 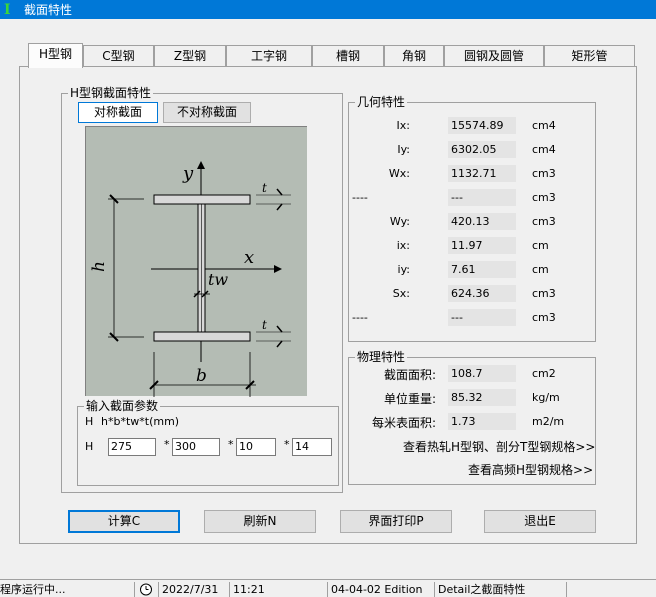 I want to click on tab-round: 圆钢及圆管, so click(x=494, y=56).